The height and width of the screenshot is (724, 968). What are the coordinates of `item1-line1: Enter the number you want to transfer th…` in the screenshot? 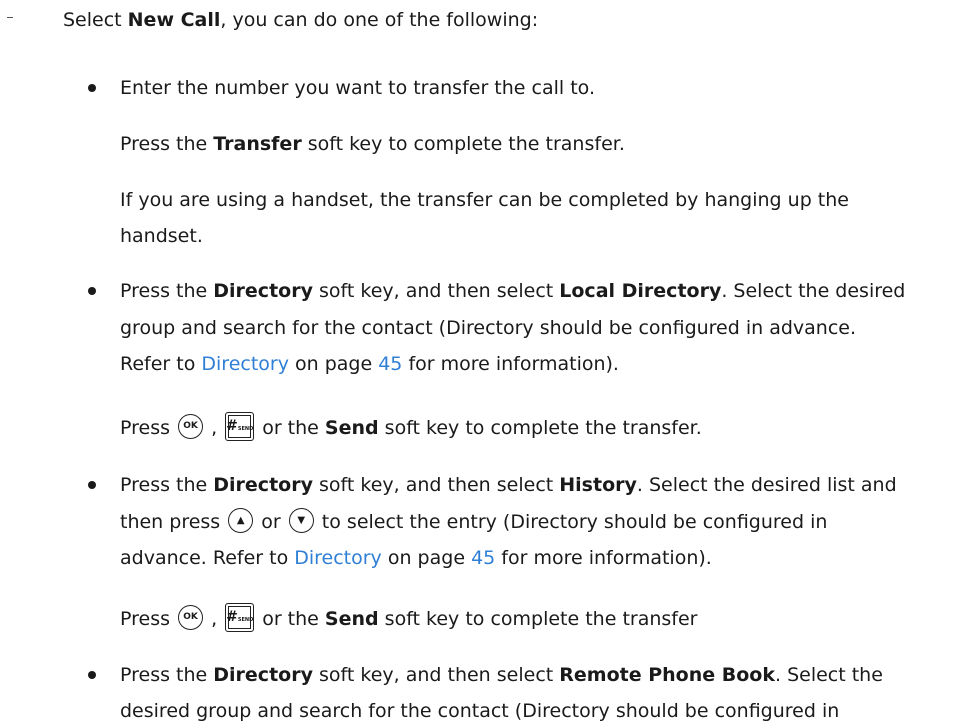 It's located at (357, 88).